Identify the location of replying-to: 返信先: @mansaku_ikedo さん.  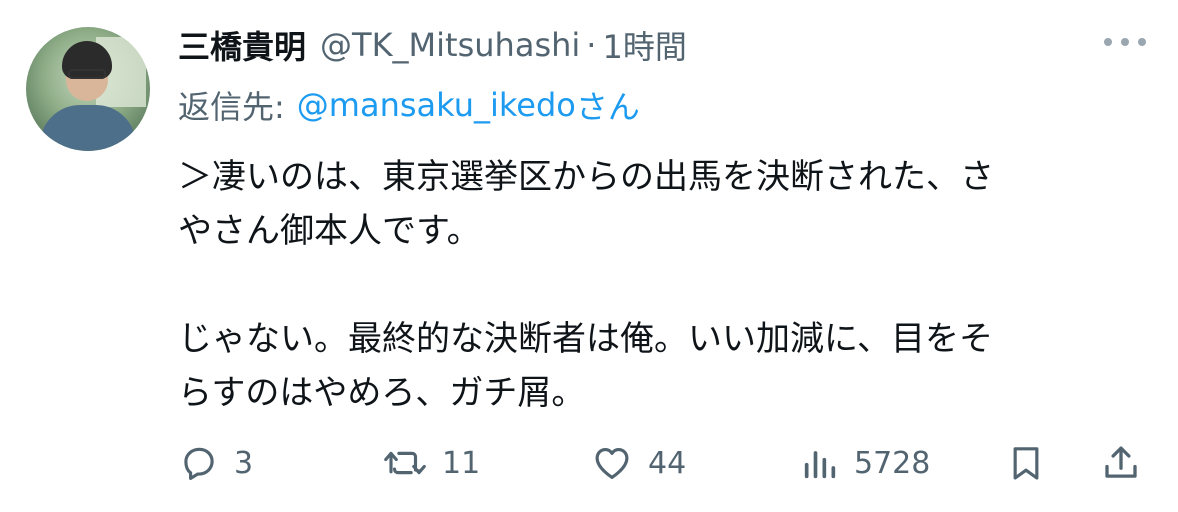
(409, 105).